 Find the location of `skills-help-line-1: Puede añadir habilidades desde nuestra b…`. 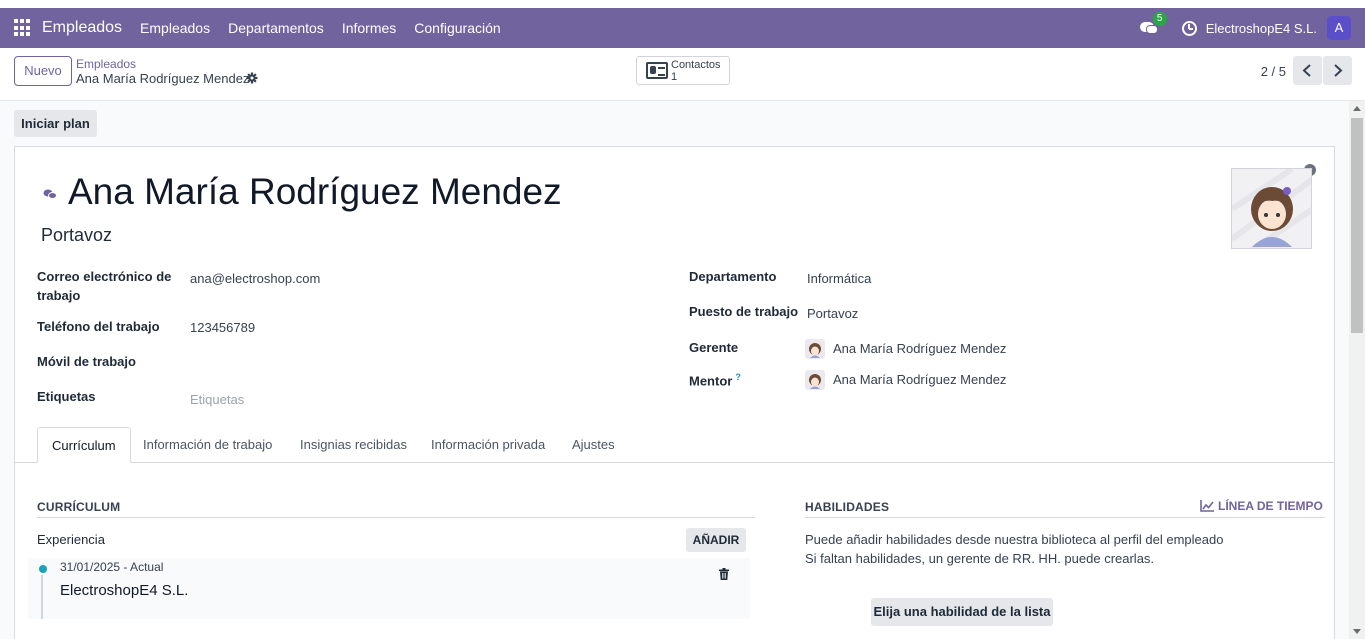

skills-help-line-1: Puede añadir habilidades desde nuestra b… is located at coordinates (1014, 539).